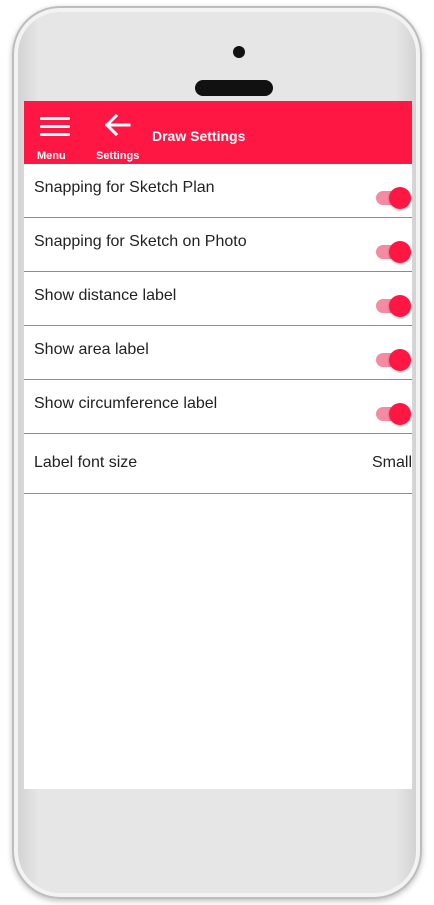  Describe the element at coordinates (105, 295) in the screenshot. I see `setting-label: Show distance label` at that location.